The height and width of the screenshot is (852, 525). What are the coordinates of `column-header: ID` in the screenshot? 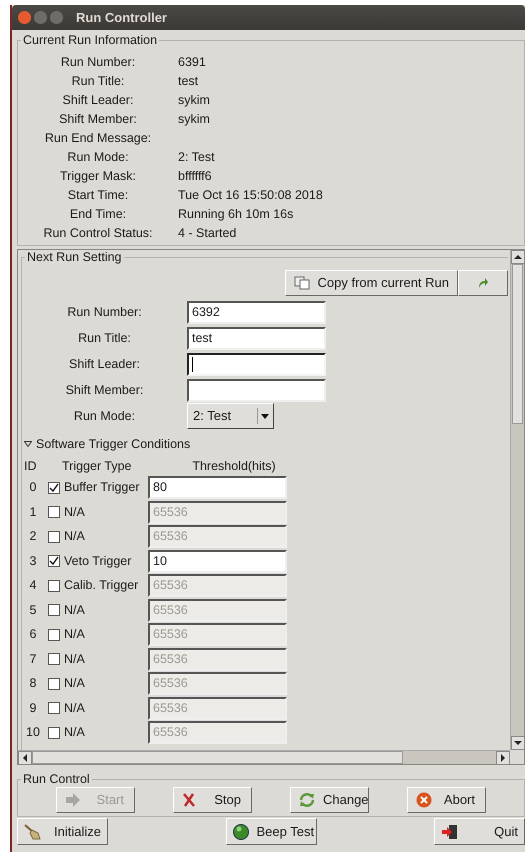 It's located at (30, 466).